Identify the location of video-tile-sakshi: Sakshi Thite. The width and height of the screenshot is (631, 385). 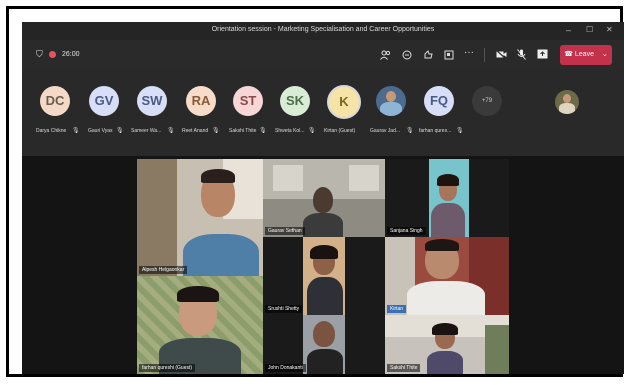
(447, 344).